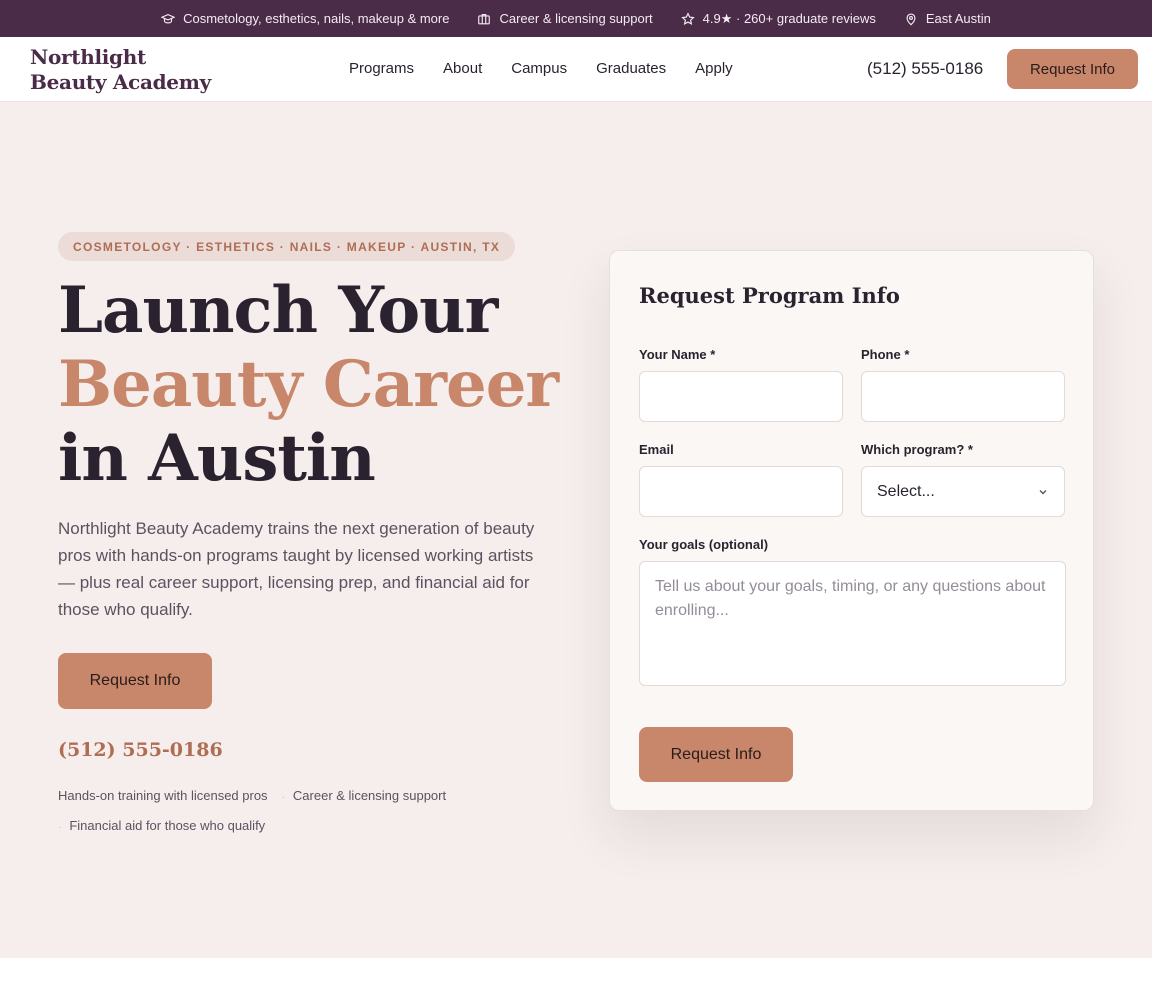 The image size is (1152, 990). I want to click on site-logo: Northlight Beauty Academy, so click(120, 70).